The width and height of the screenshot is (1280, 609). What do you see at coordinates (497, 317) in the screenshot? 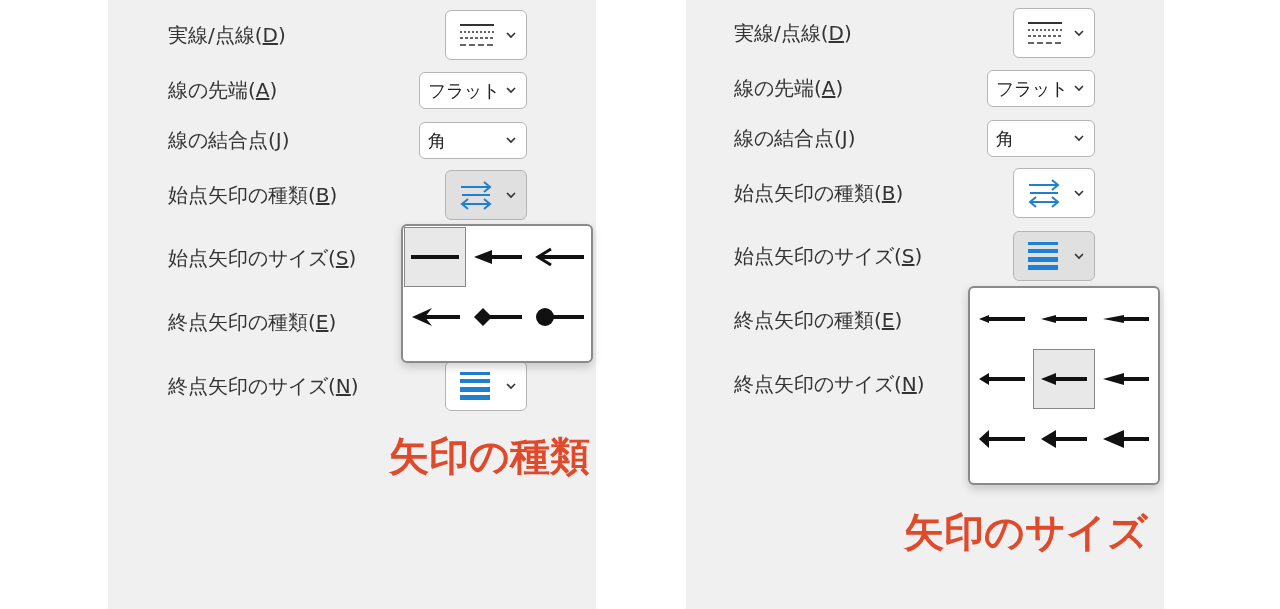
I see `diamond-arrow-icon` at bounding box center [497, 317].